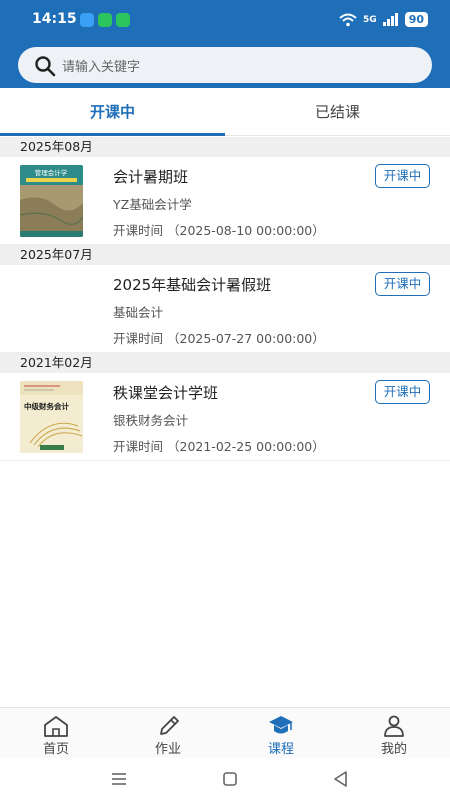 The image size is (450, 800). Describe the element at coordinates (123, 20) in the screenshot. I see `phone-notification-icon` at that location.